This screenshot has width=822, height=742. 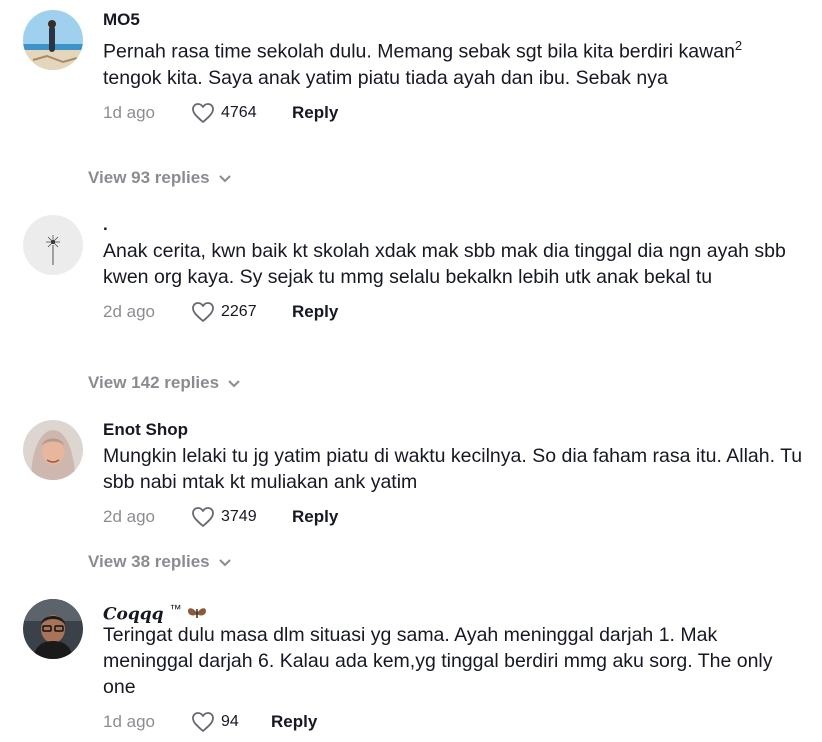 What do you see at coordinates (453, 722) in the screenshot?
I see `comment-meta: 1d ago 94 Reply` at bounding box center [453, 722].